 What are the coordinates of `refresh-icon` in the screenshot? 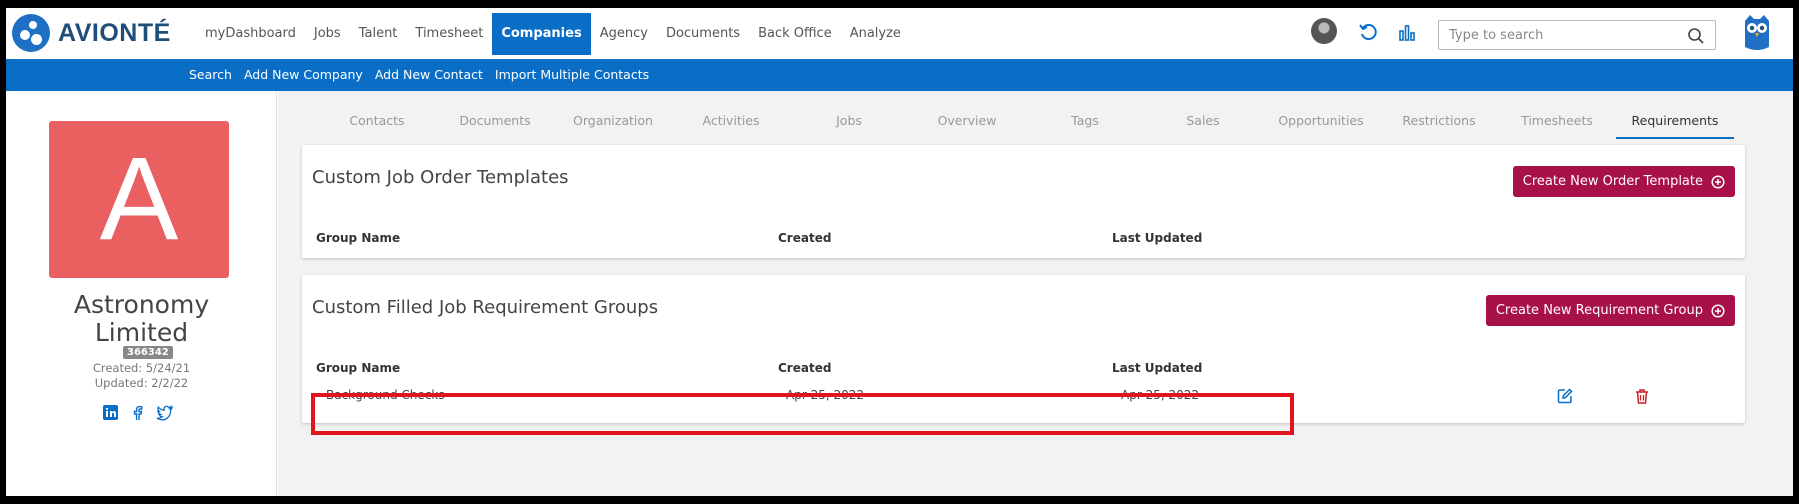 It's located at (1368, 32).